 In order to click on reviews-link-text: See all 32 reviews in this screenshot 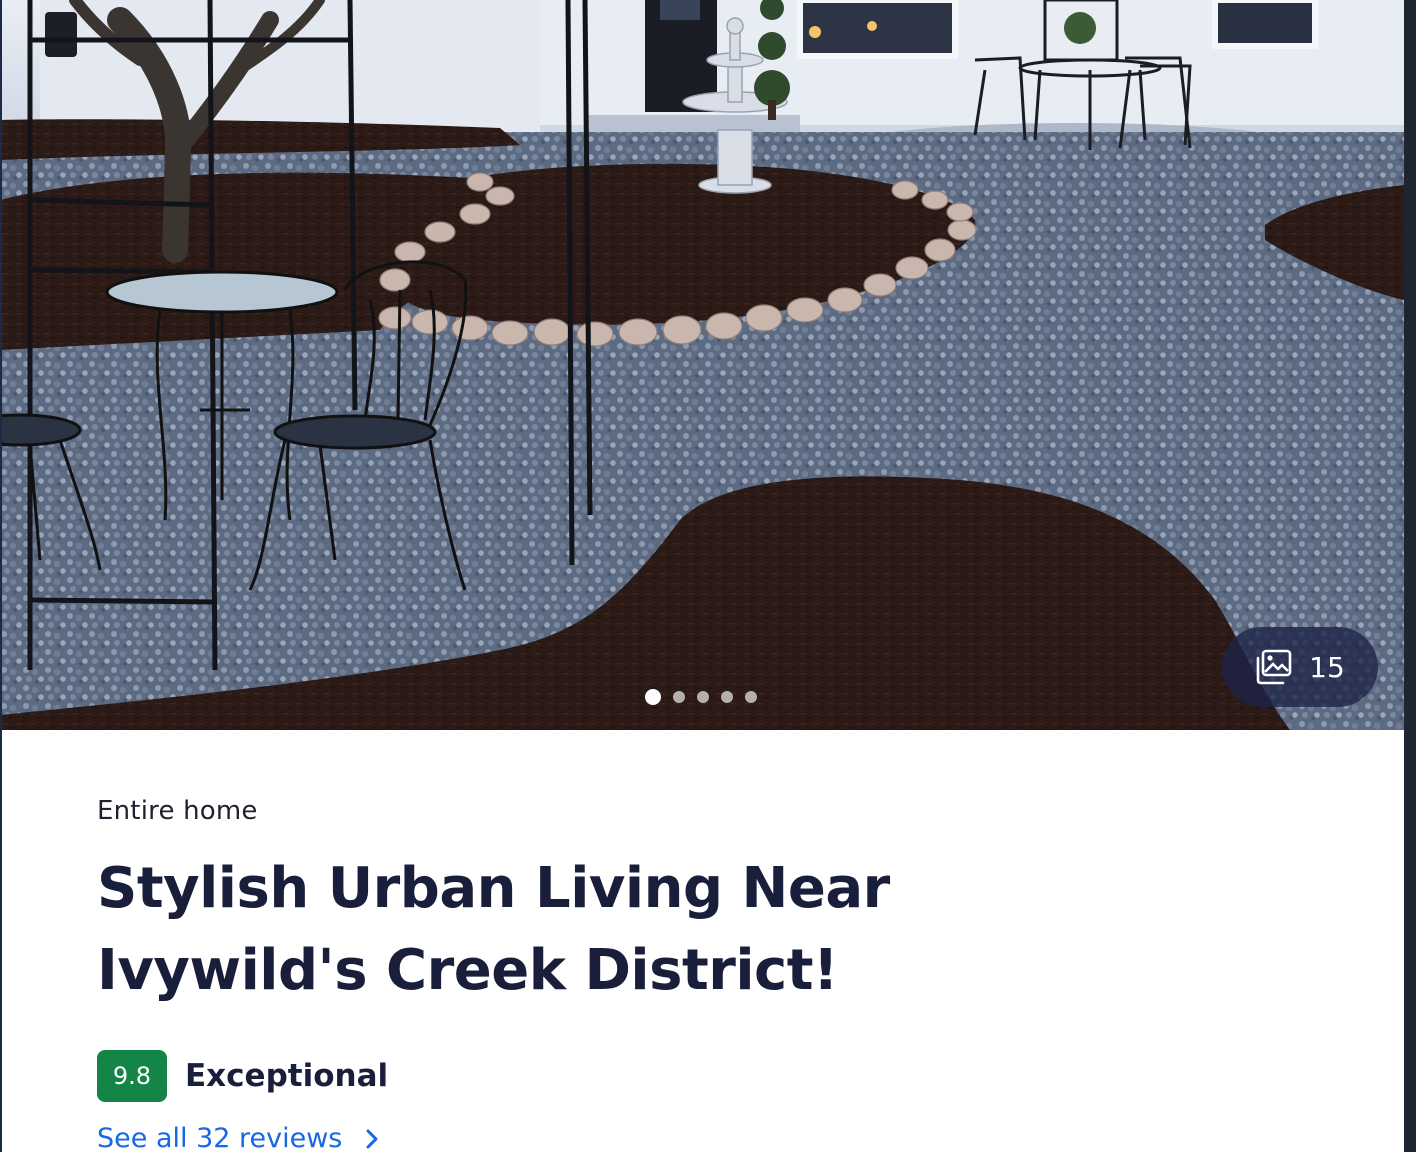, I will do `click(220, 1137)`.